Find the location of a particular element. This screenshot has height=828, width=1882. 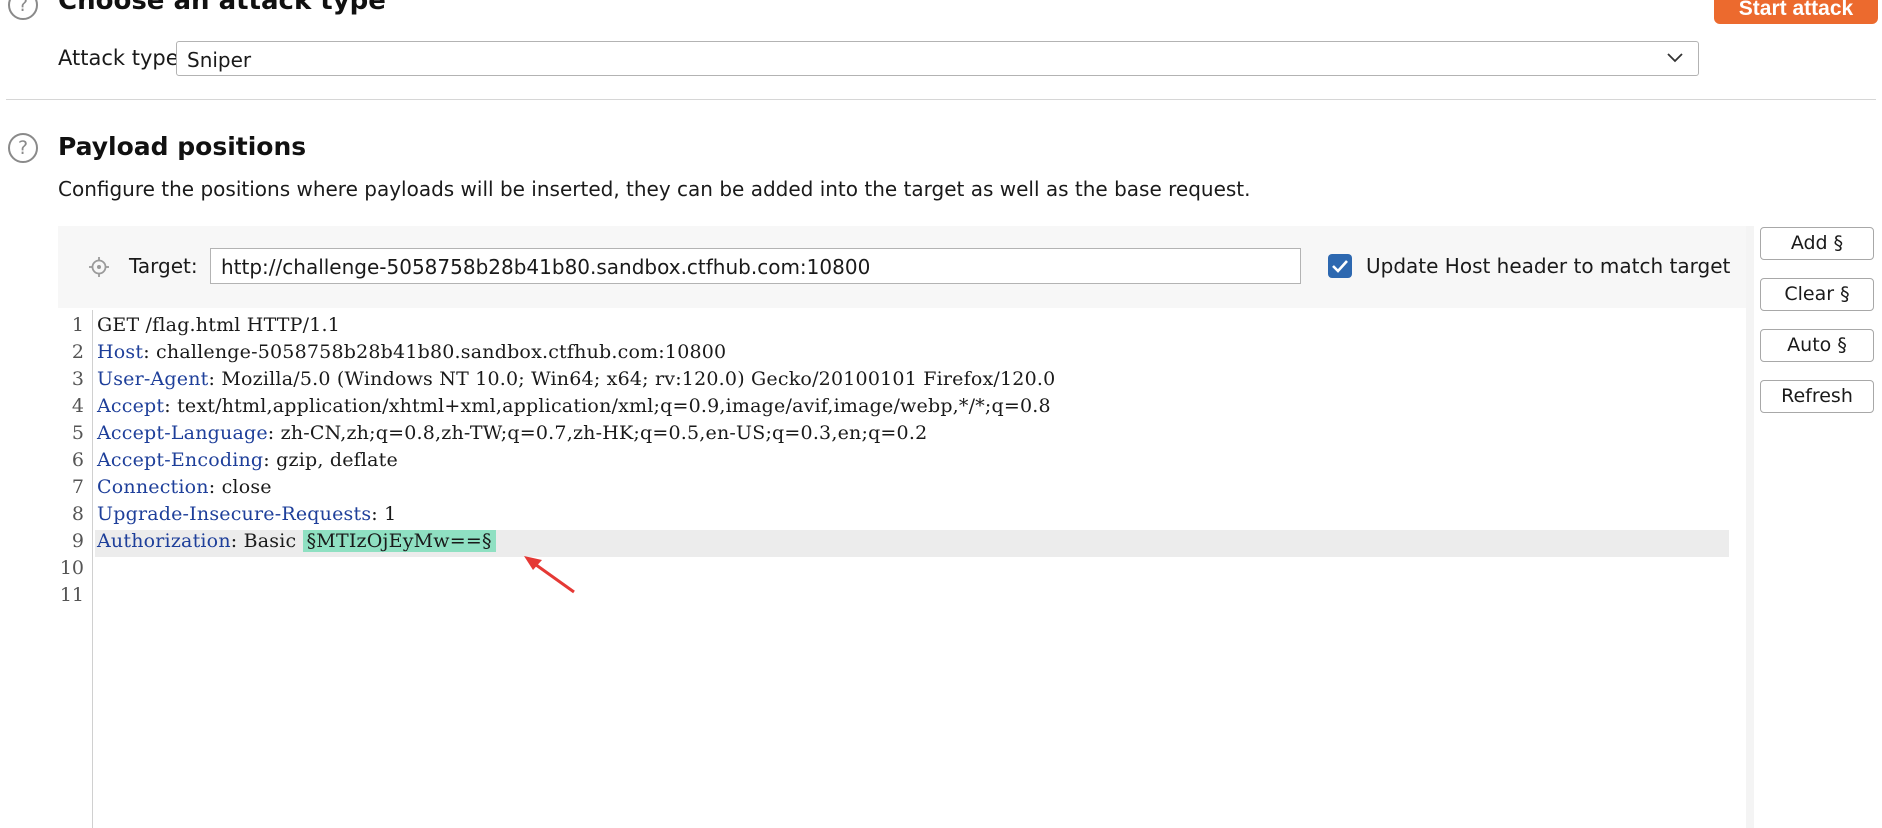

refresh-button: Refresh is located at coordinates (1817, 396).